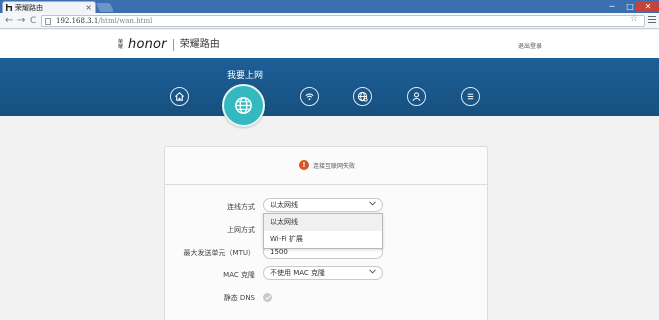 This screenshot has width=659, height=320. What do you see at coordinates (147, 44) in the screenshot?
I see `brand-wordmark: honor` at bounding box center [147, 44].